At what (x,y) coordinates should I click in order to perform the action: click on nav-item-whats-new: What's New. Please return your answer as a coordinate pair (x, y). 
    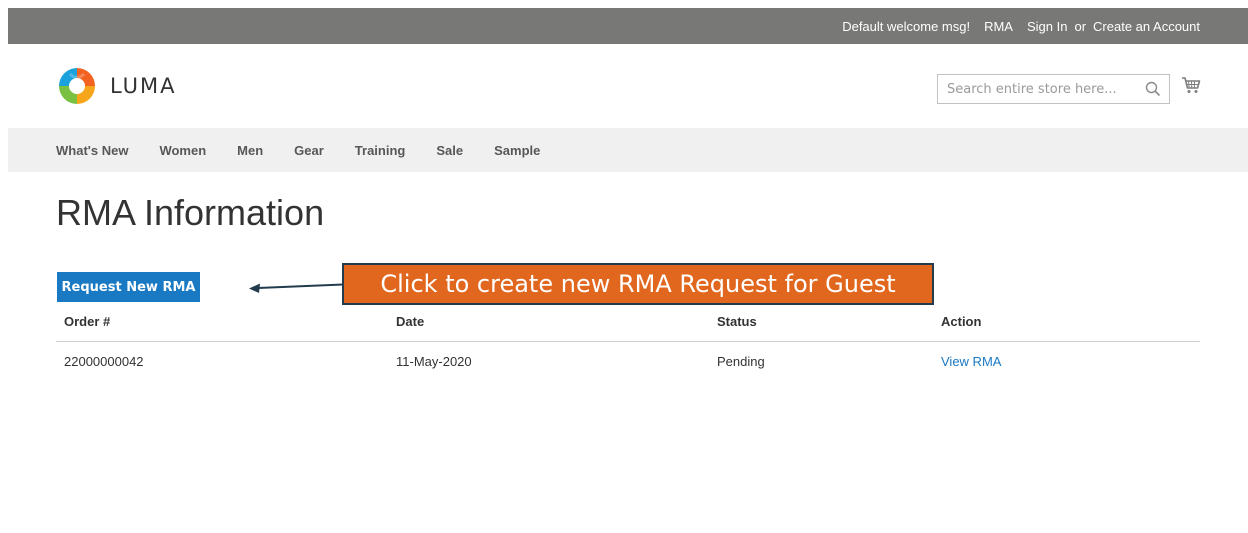
    Looking at the image, I should click on (92, 150).